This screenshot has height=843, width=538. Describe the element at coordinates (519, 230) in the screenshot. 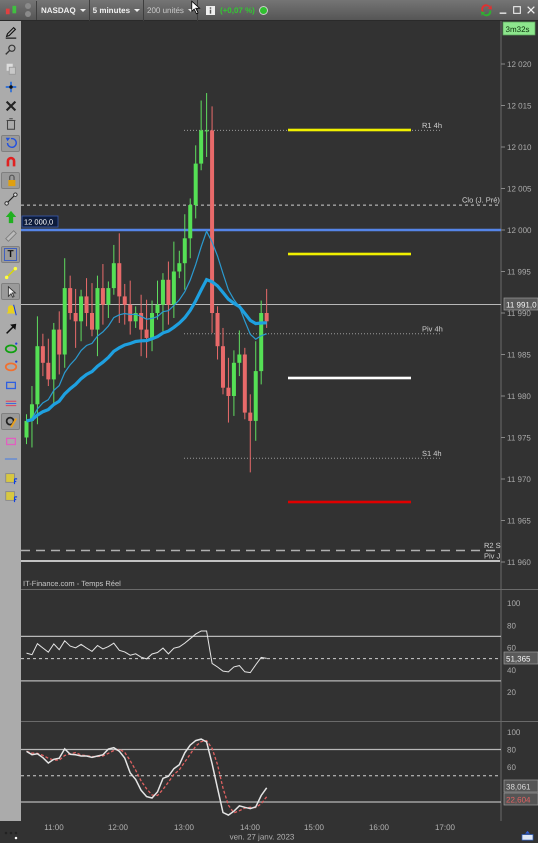

I see `price-tick-label: 12 000` at that location.